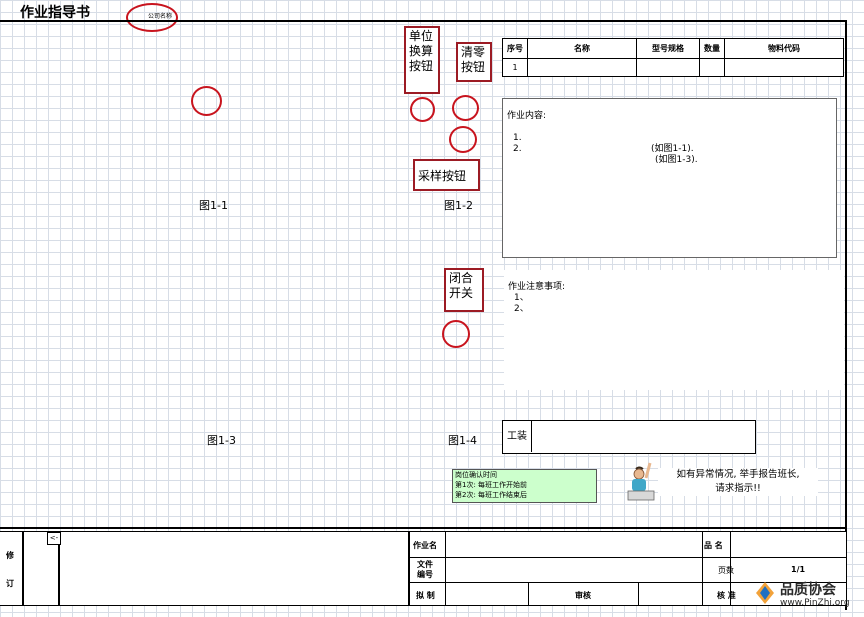  Describe the element at coordinates (671, 138) in the screenshot. I see `work-content-line-1: 1. (如图1-1).` at that location.